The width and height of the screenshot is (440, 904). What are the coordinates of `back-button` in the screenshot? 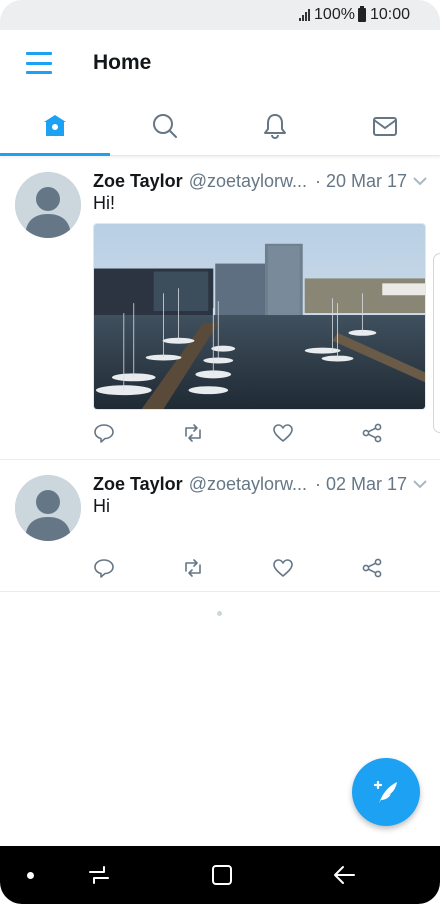 It's located at (345, 875).